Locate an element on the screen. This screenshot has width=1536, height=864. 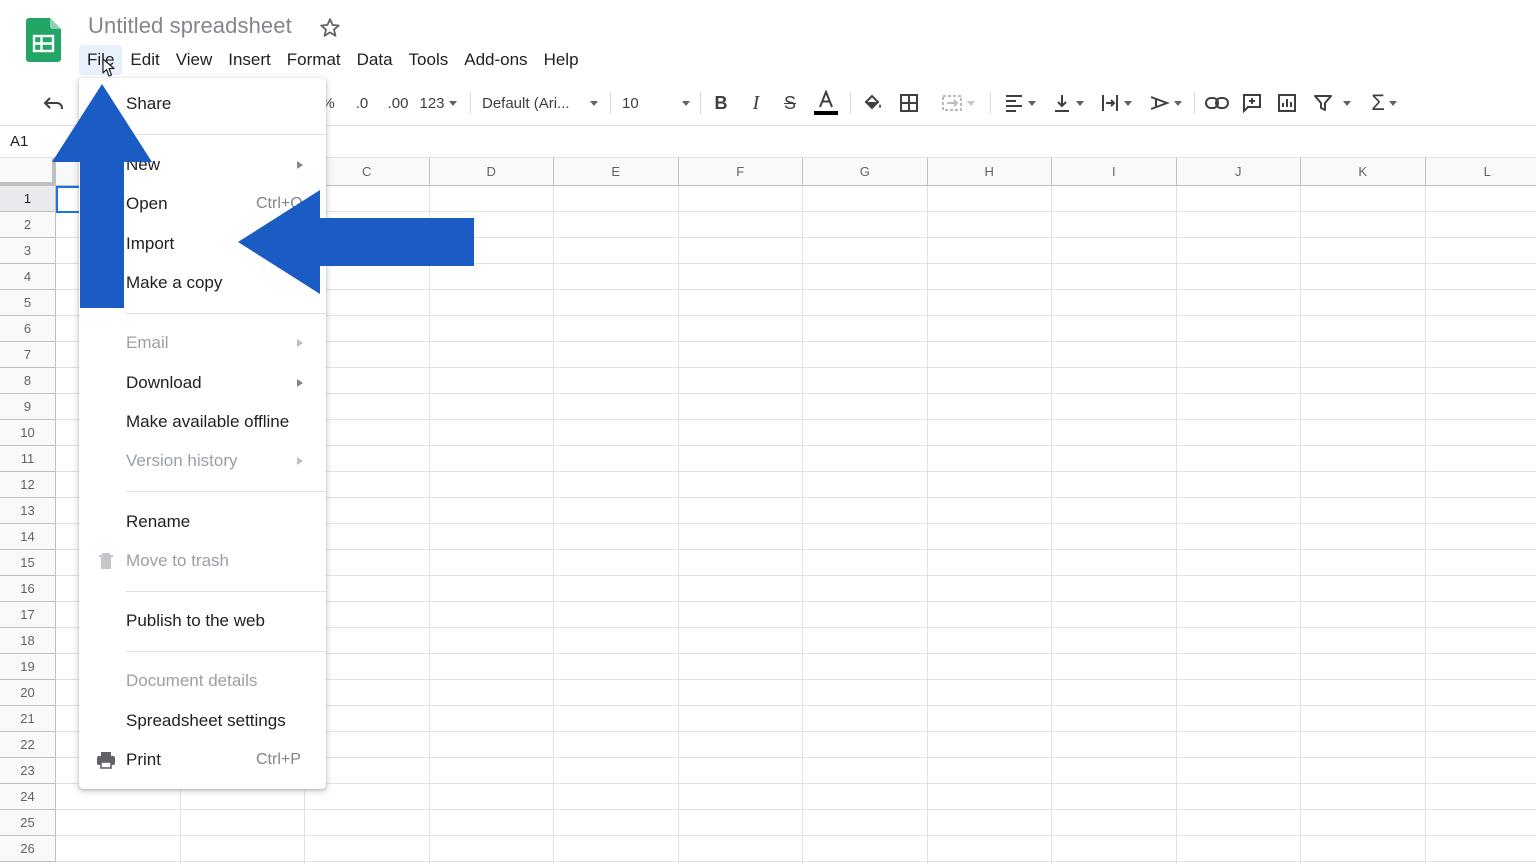
horizontal-align-button is located at coordinates (1020, 103).